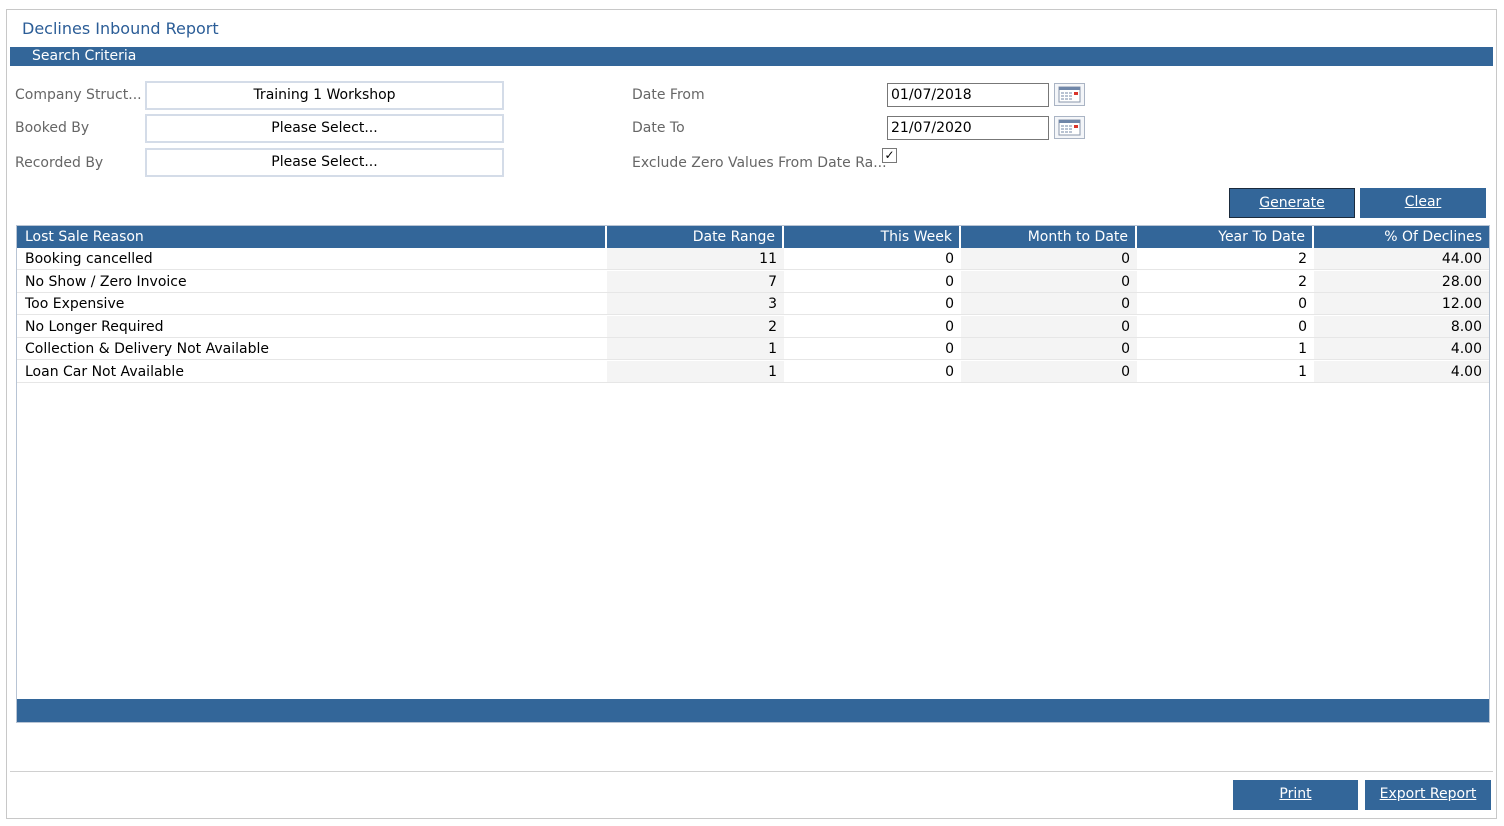  I want to click on cell-date-range: 3, so click(695, 304).